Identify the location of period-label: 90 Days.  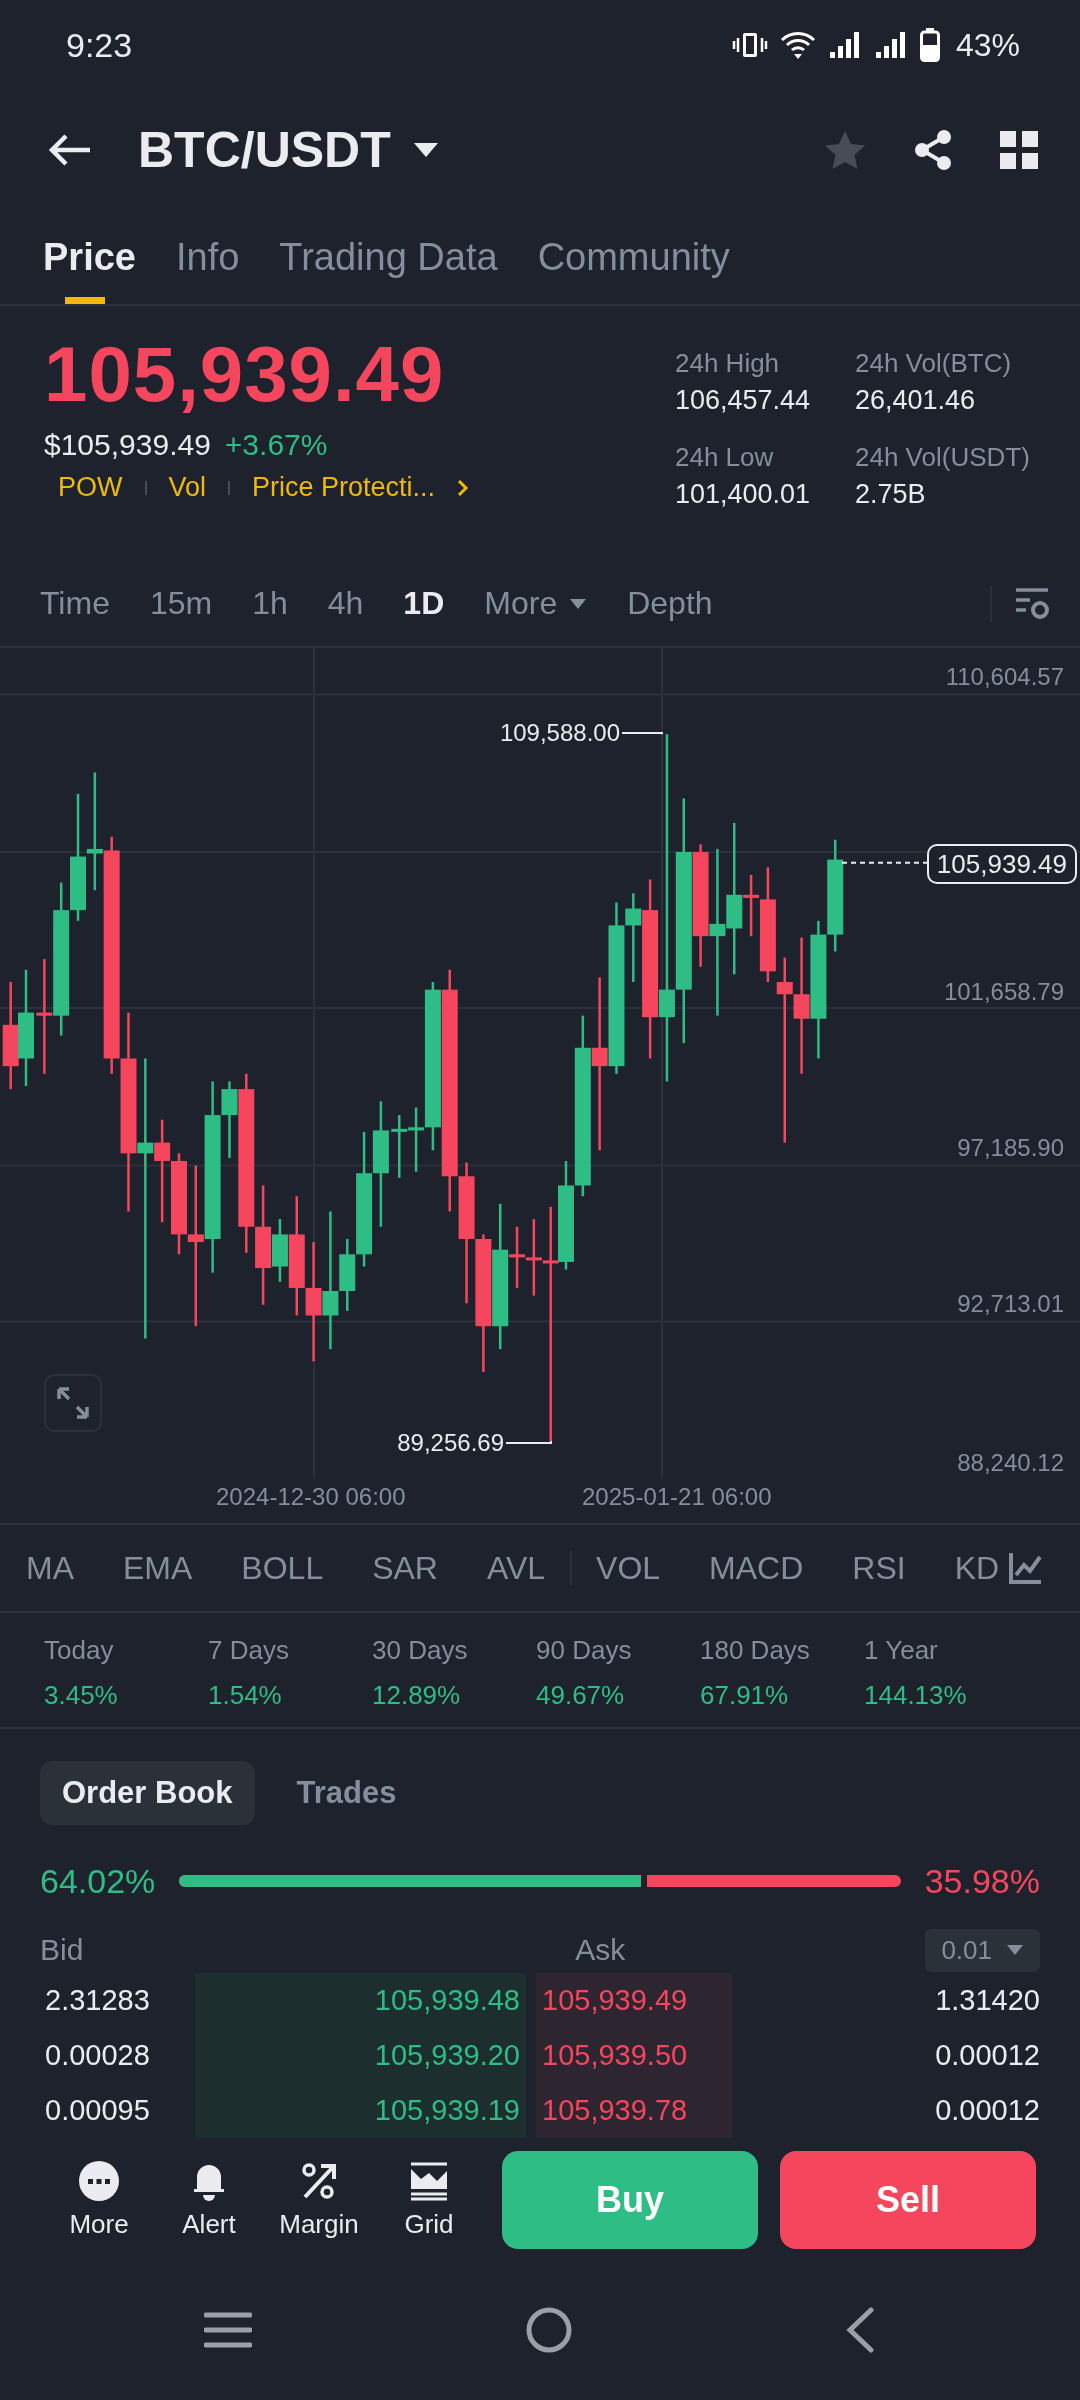
(584, 1650).